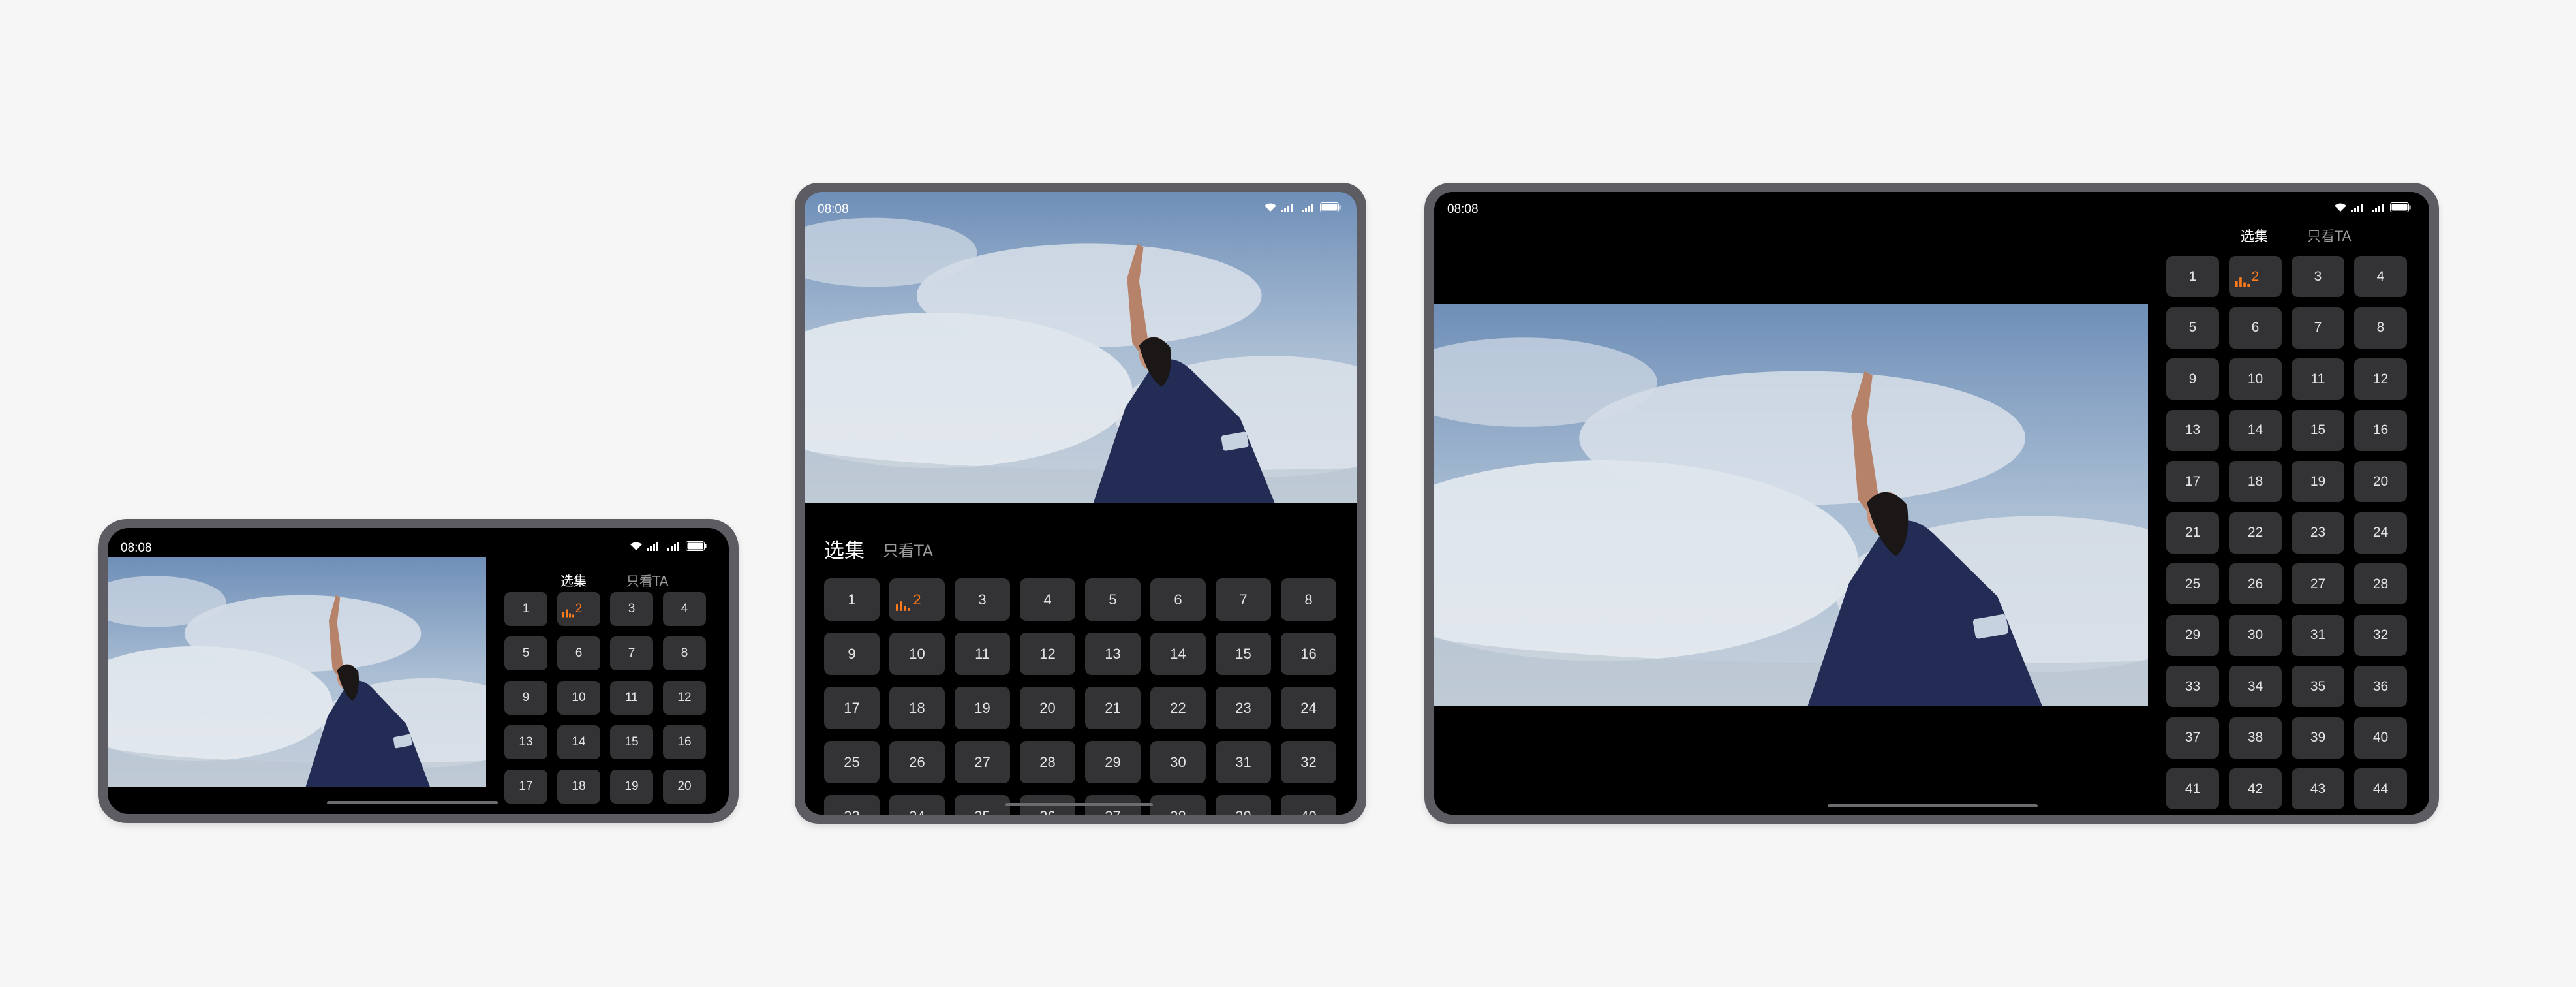 The width and height of the screenshot is (2576, 987). What do you see at coordinates (2318, 583) in the screenshot?
I see `episode-27-button: 27` at bounding box center [2318, 583].